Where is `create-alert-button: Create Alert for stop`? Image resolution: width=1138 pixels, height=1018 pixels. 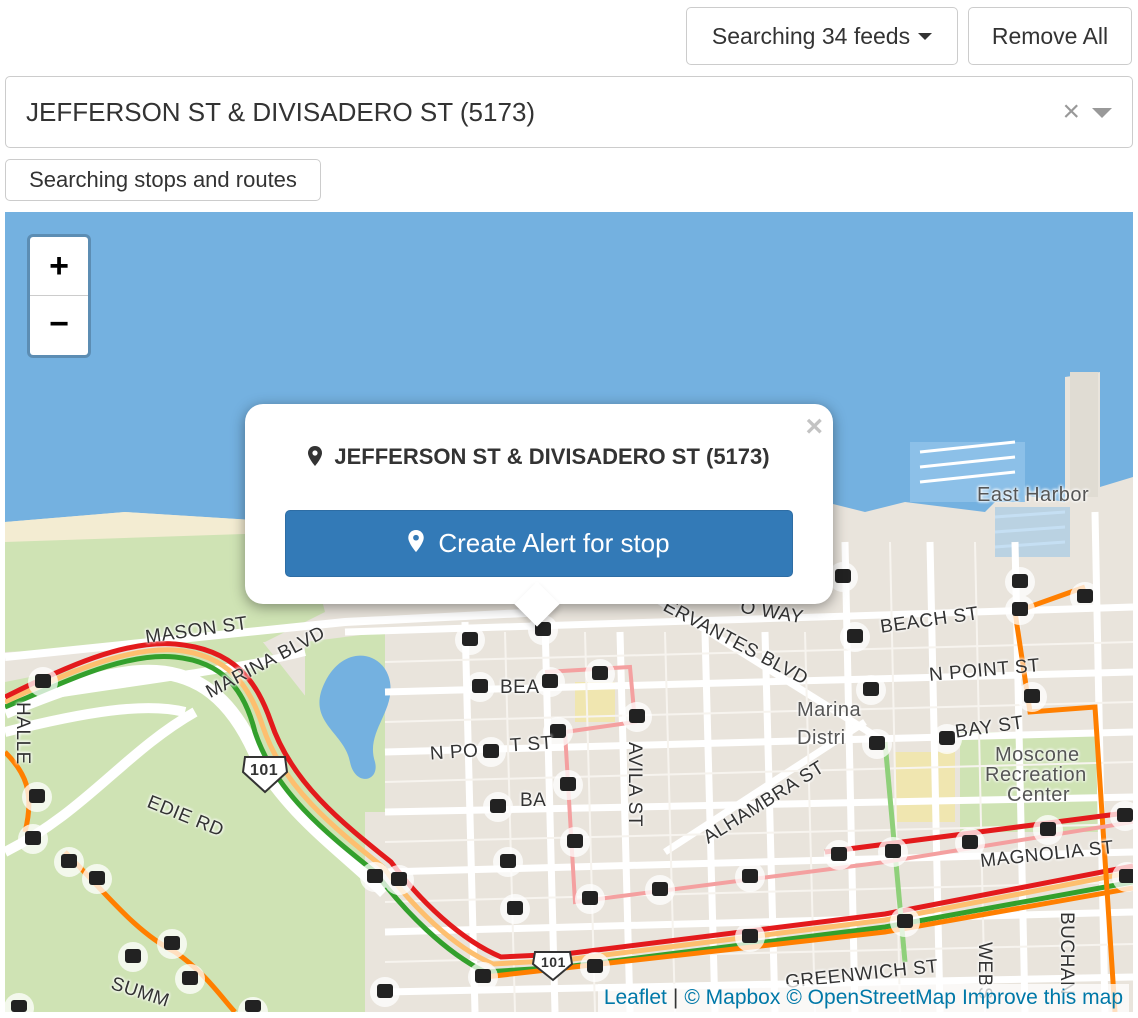
create-alert-button: Create Alert for stop is located at coordinates (539, 543).